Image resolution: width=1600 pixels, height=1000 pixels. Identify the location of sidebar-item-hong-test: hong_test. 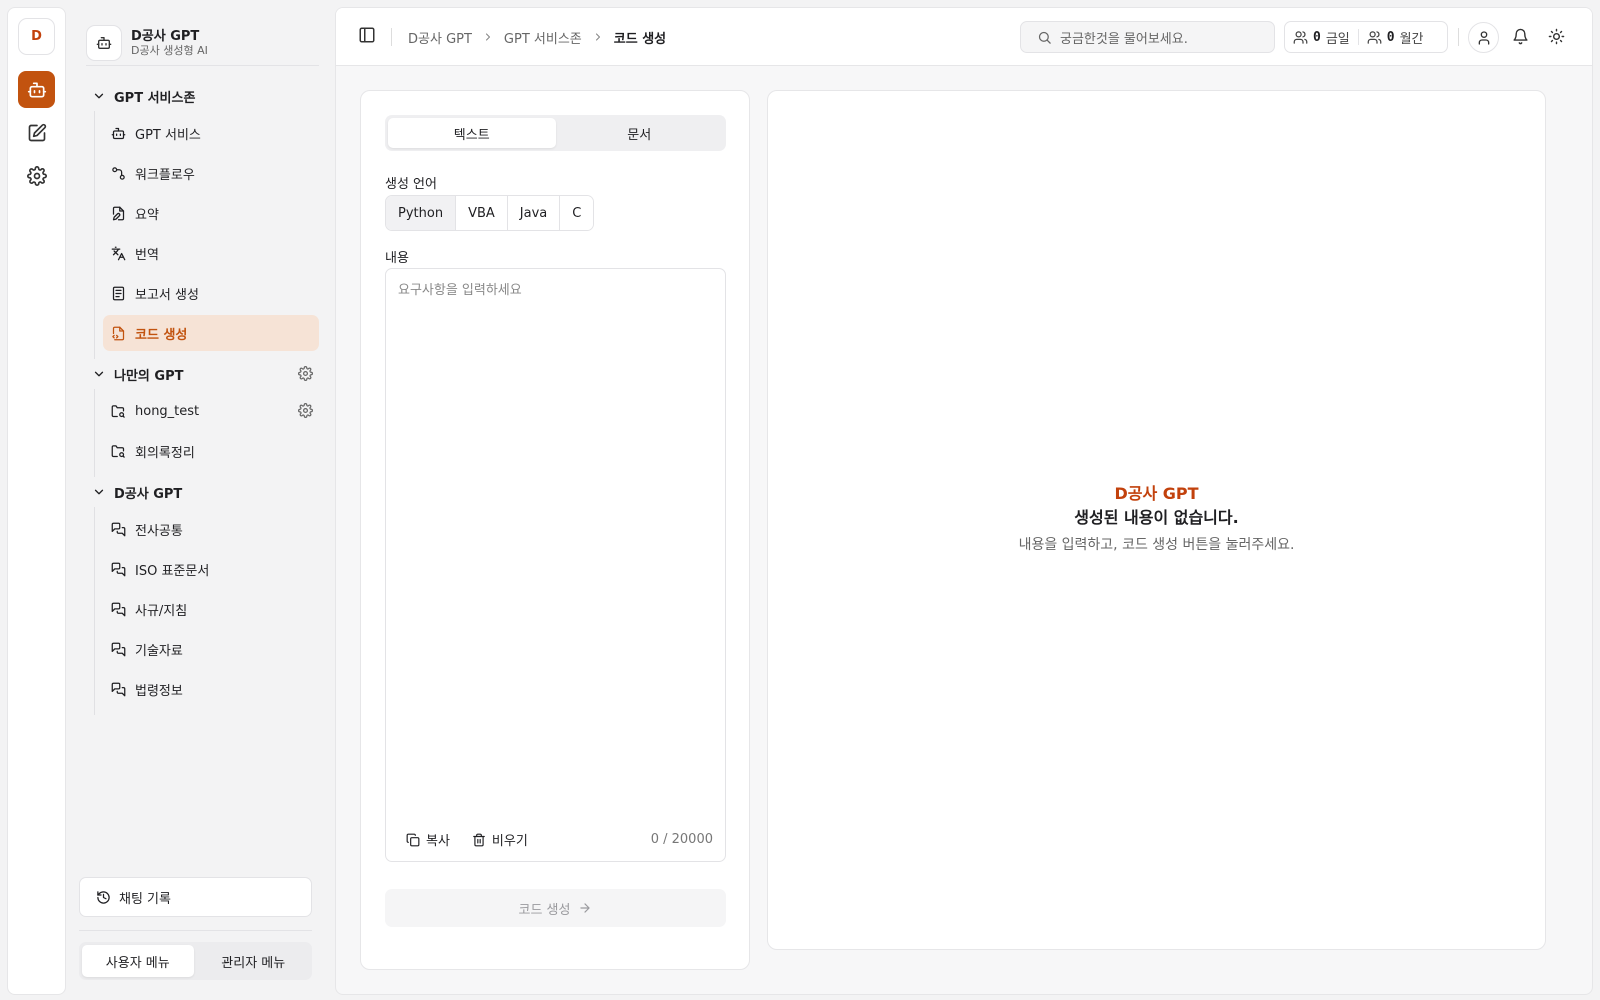
(211, 411).